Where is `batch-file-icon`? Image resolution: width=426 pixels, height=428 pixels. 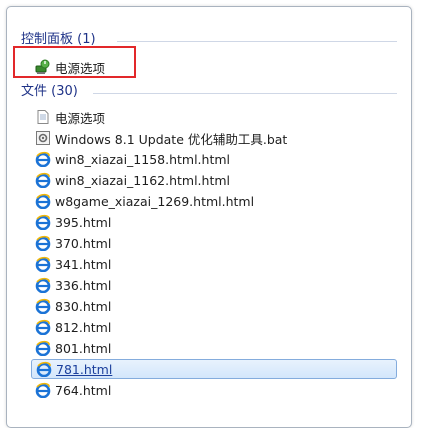
batch-file-icon is located at coordinates (43, 138).